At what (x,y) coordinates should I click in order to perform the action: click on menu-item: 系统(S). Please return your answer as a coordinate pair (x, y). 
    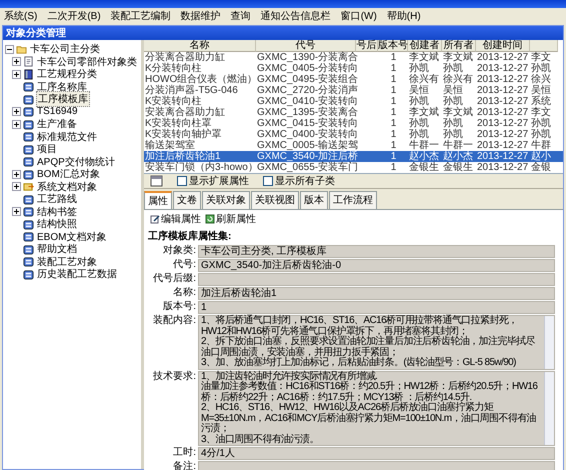
    Looking at the image, I should click on (21, 16).